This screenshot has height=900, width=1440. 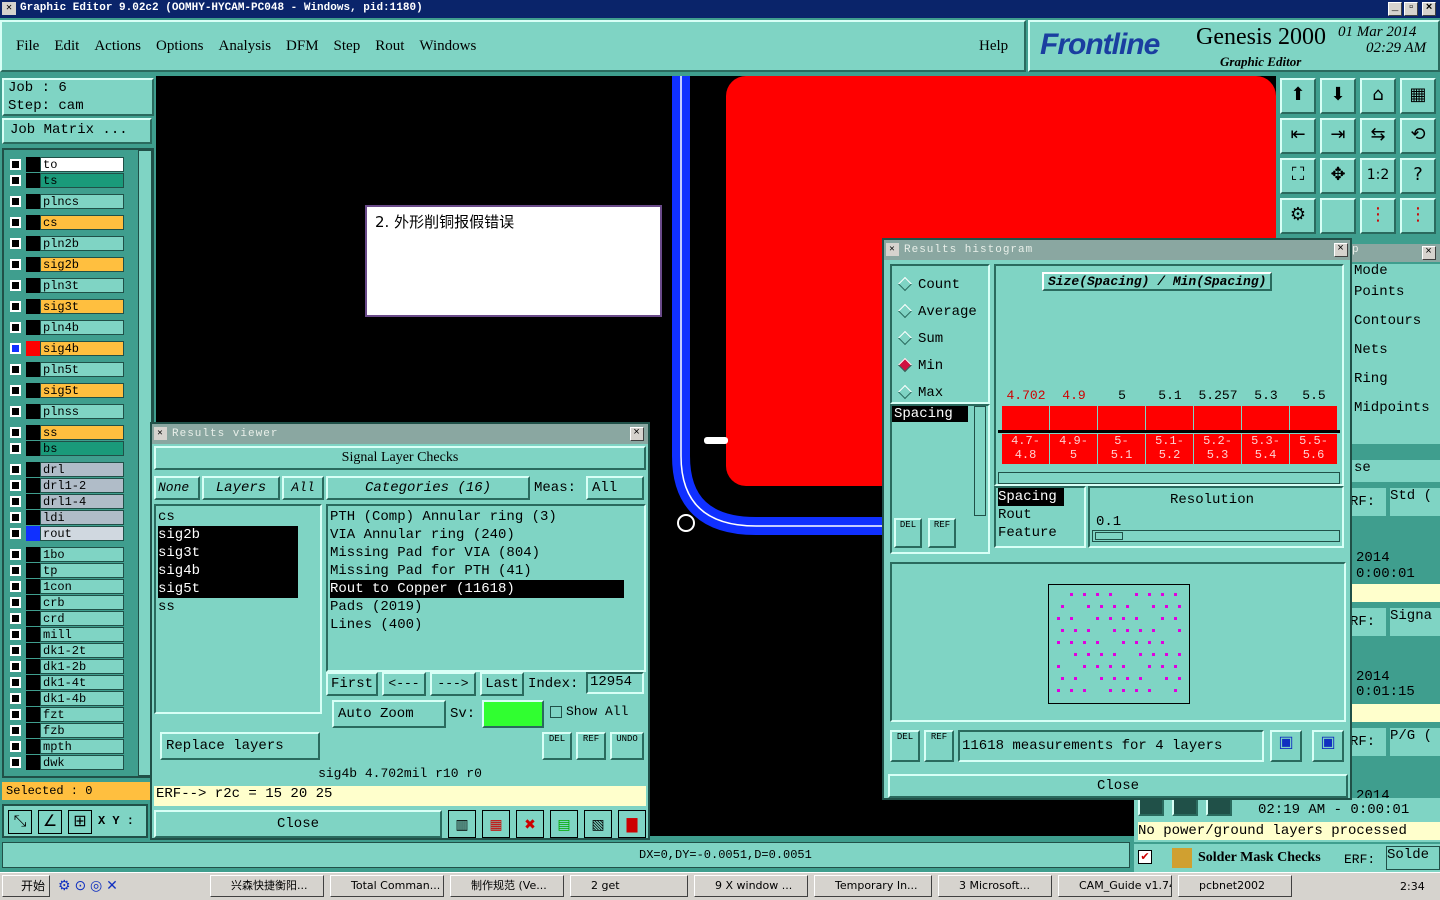 What do you see at coordinates (65, 432) in the screenshot?
I see `layer-row: ss` at bounding box center [65, 432].